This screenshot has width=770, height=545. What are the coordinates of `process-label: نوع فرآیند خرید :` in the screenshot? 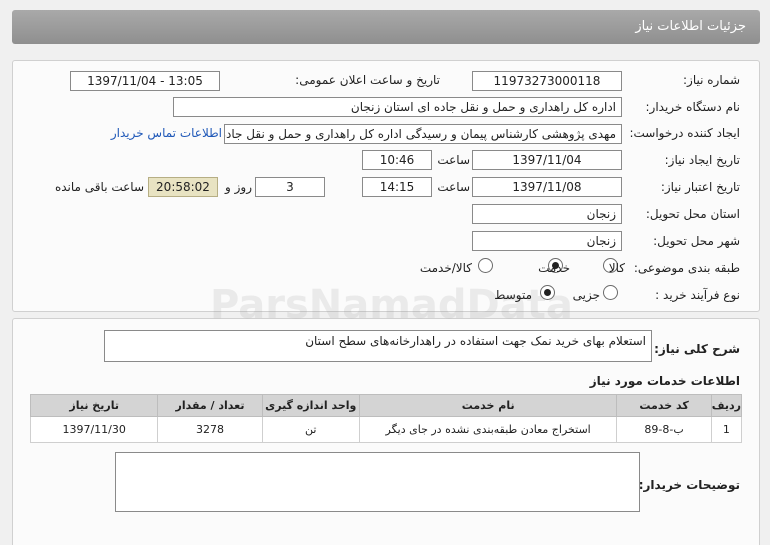 It's located at (697, 295).